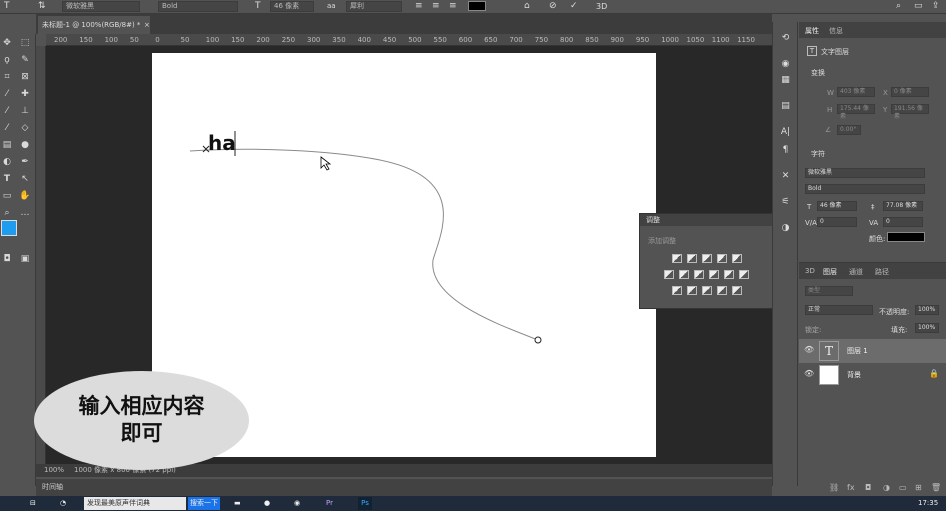  Describe the element at coordinates (906, 237) in the screenshot. I see `char-color-swatch` at that location.